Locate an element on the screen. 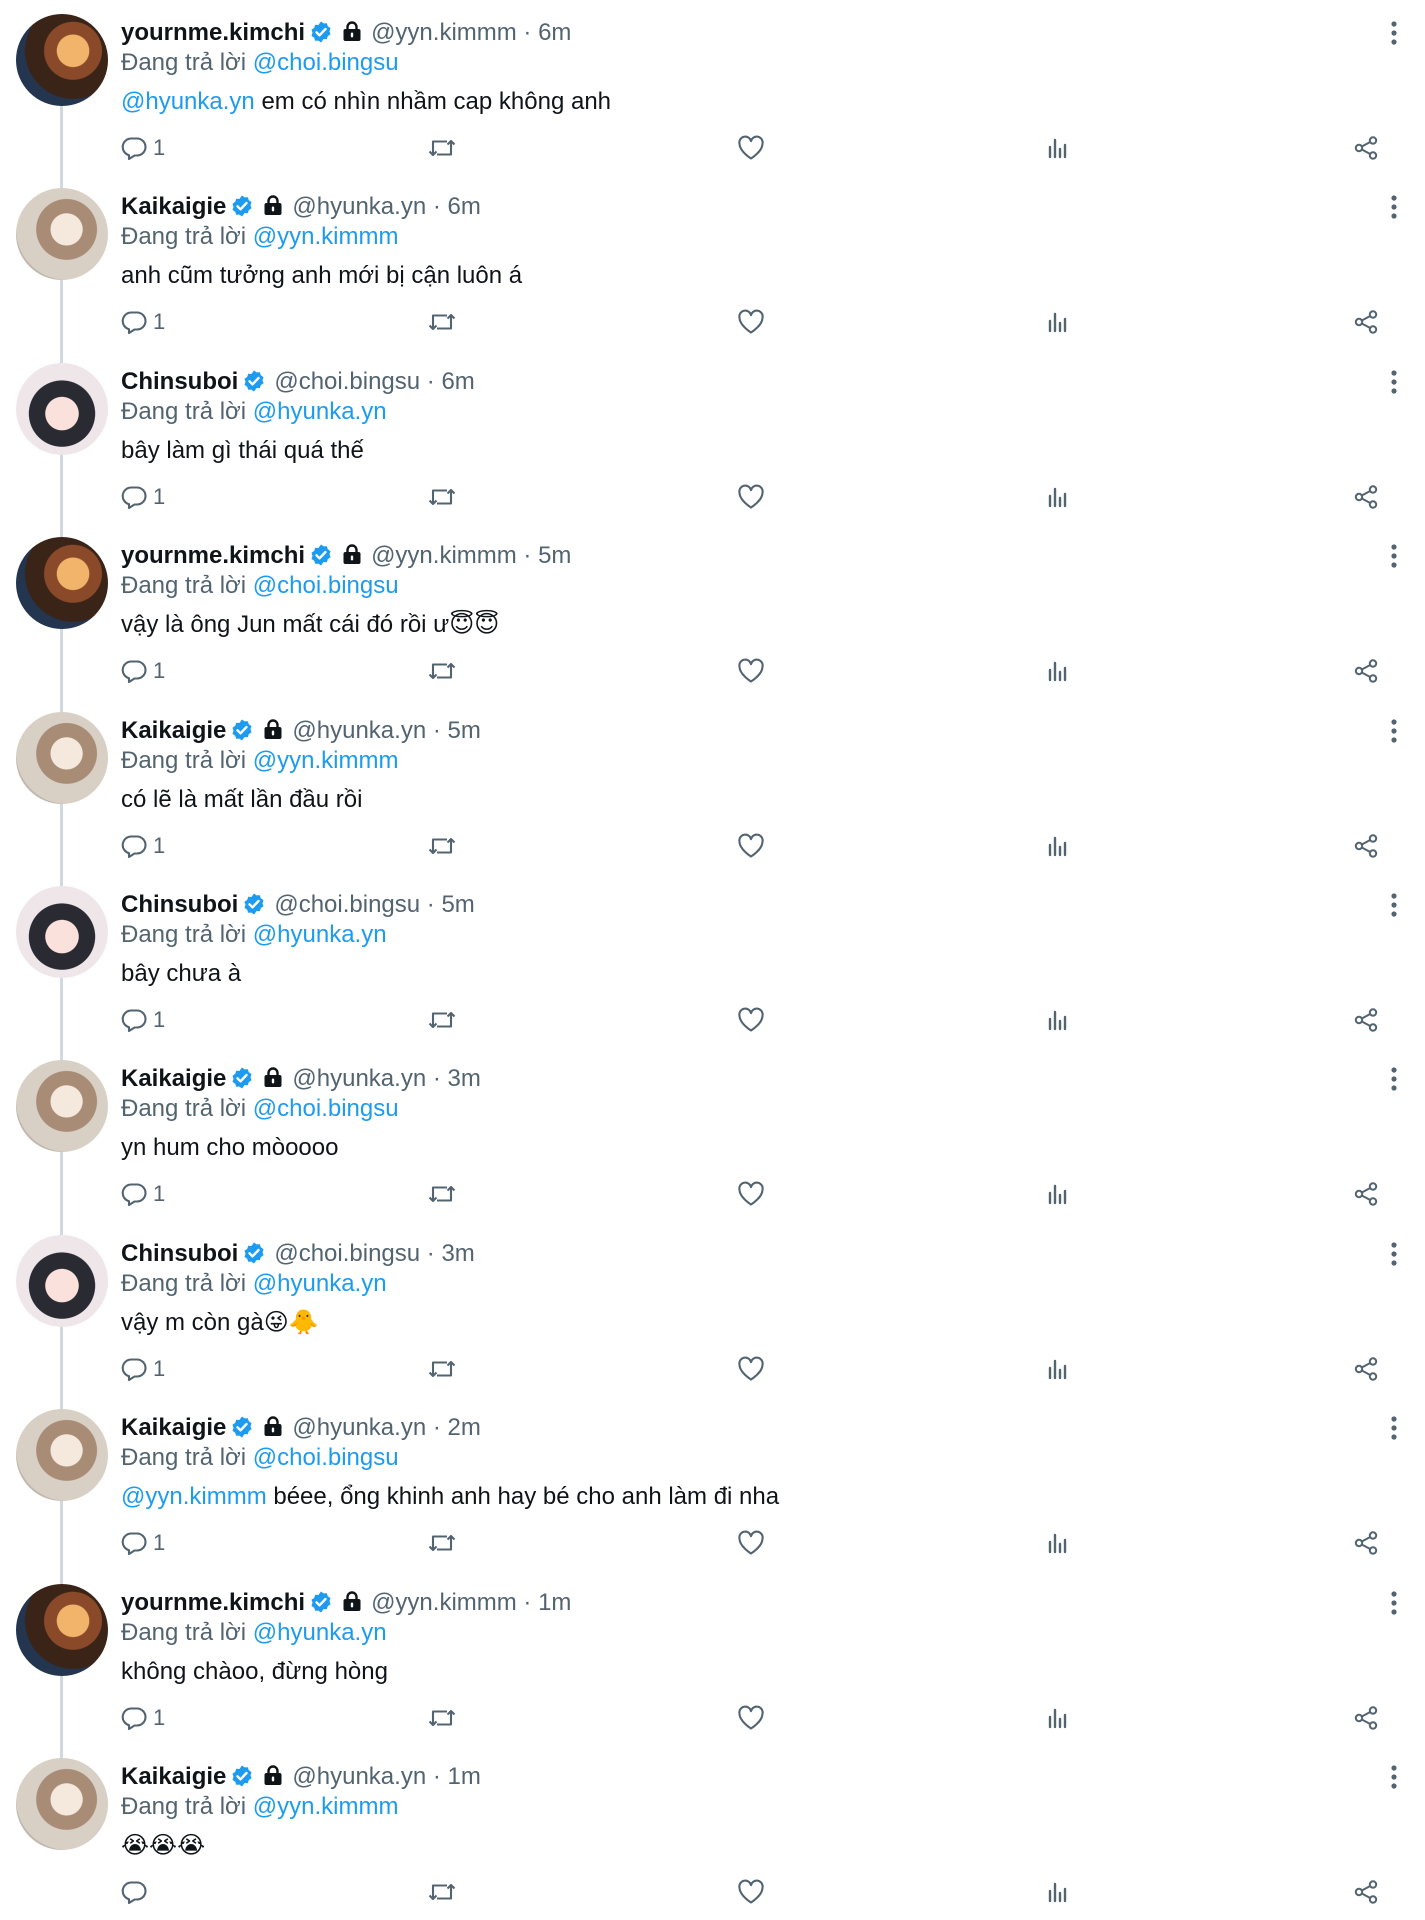  mention-link: @yyn.kimmm is located at coordinates (194, 1496).